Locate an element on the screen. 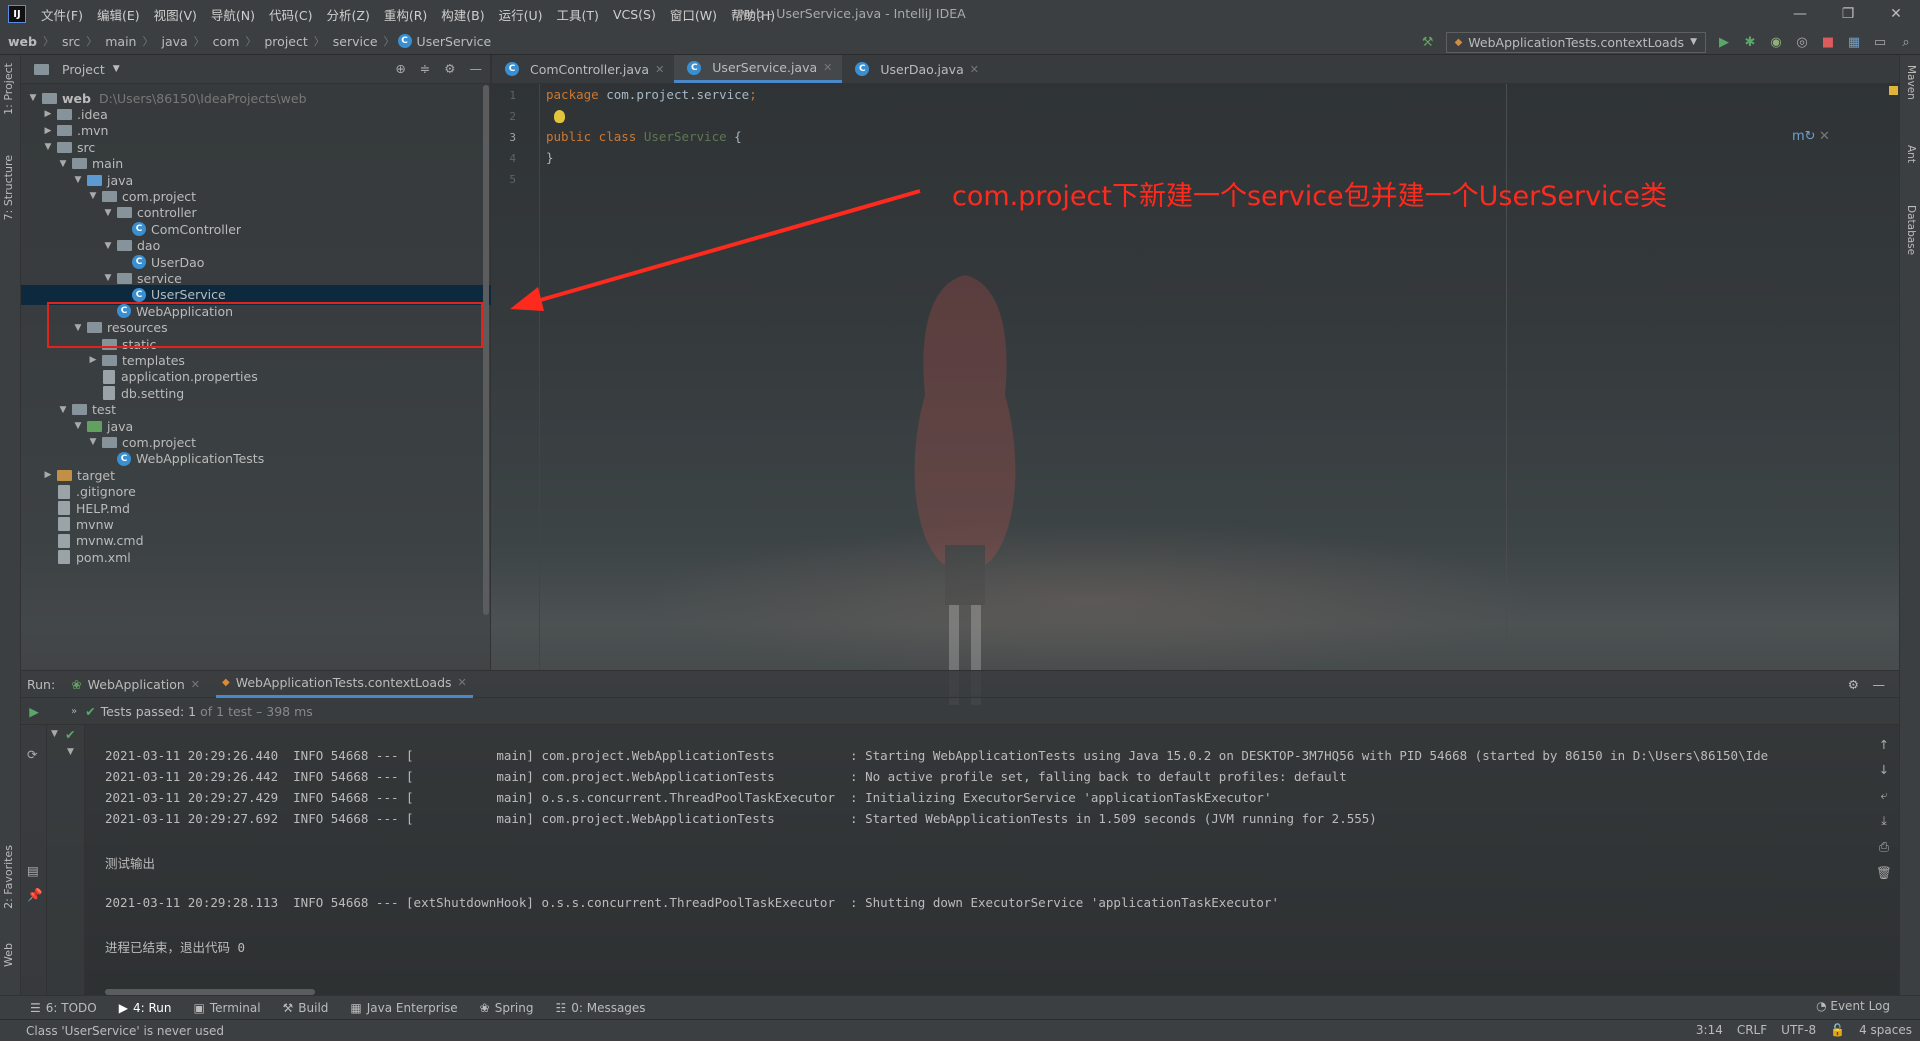  tab-comcontroller: C ComController.java ✕ is located at coordinates (583, 69).